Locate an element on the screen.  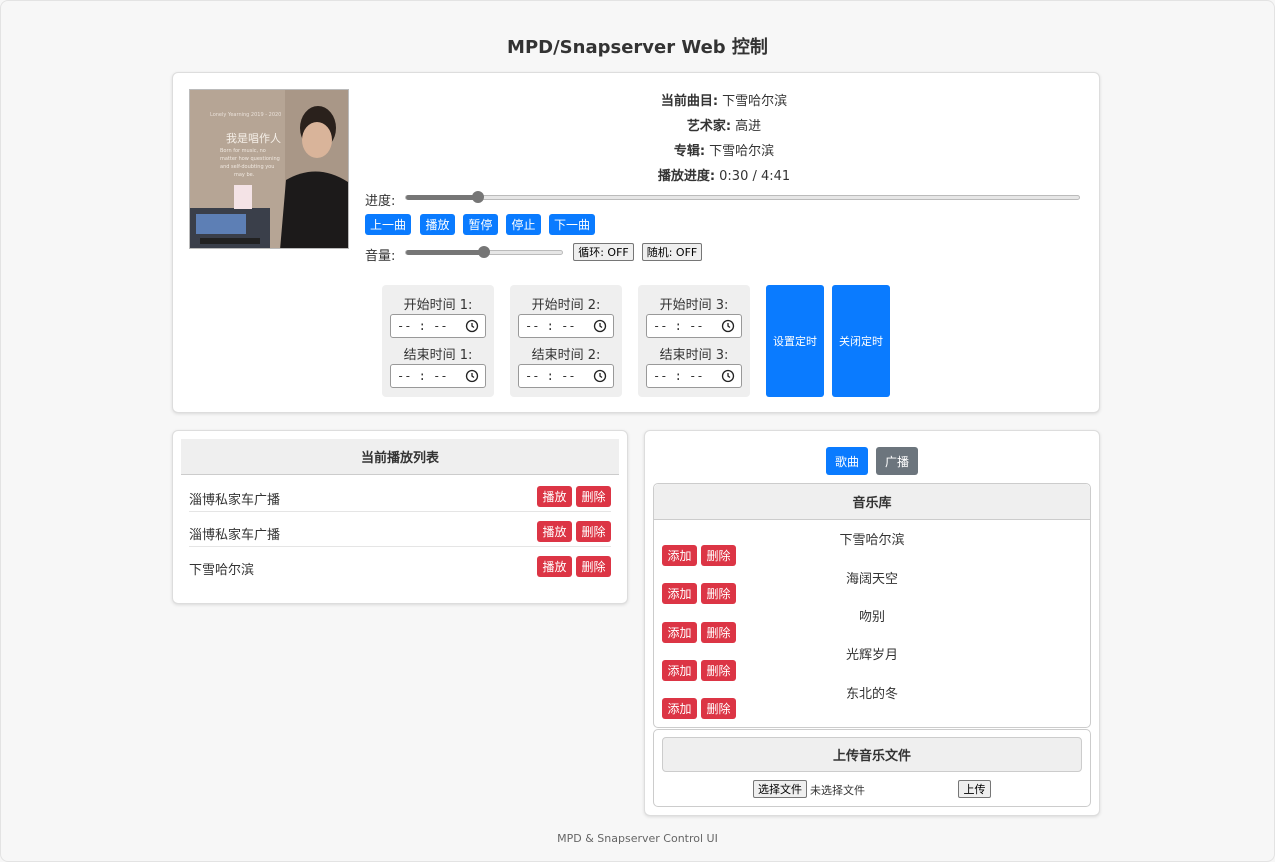
progress-info: 播放进度: 0:30 / 4:41 is located at coordinates (724, 174).